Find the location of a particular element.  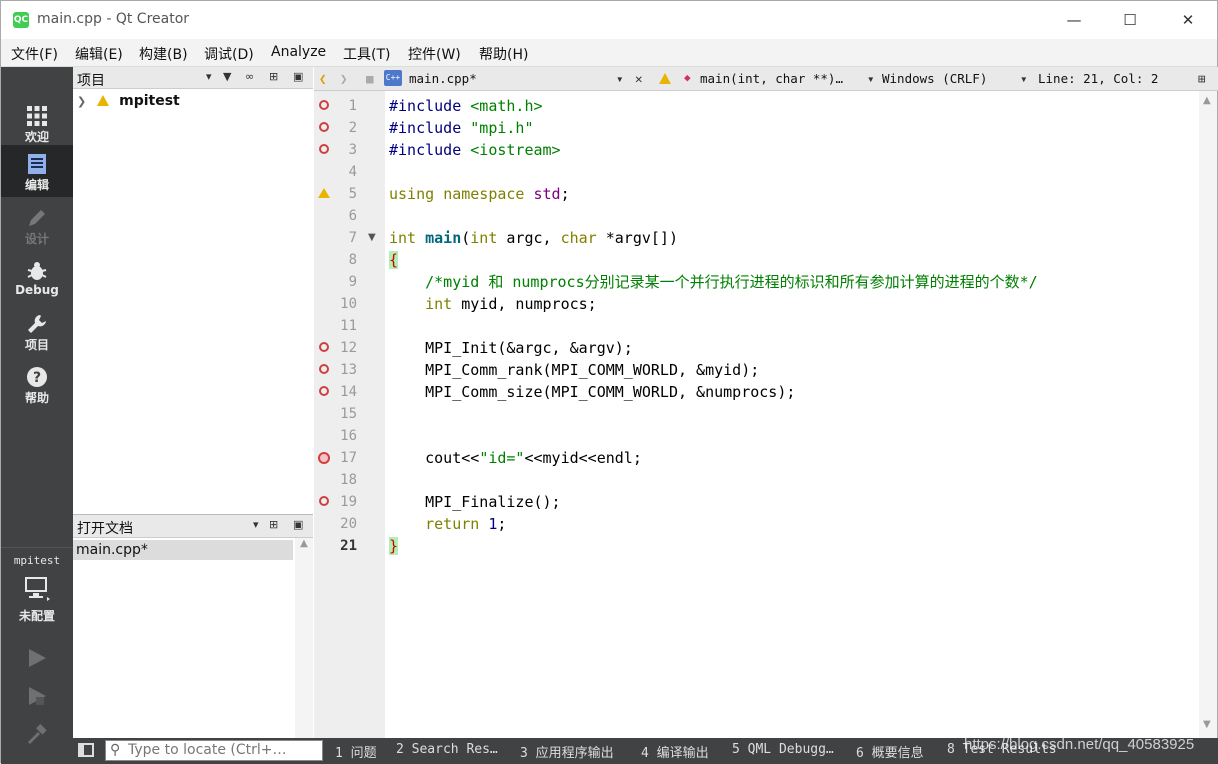

edit-icon is located at coordinates (37, 164).